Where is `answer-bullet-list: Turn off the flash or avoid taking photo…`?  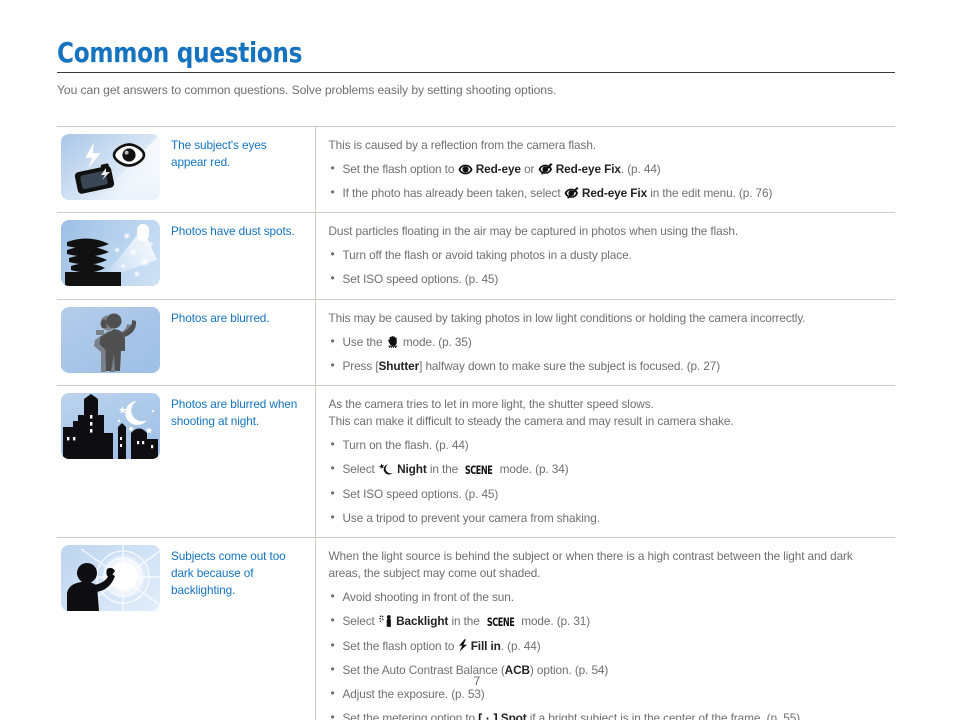 answer-bullet-list: Turn off the flash or avoid taking photo… is located at coordinates (609, 267).